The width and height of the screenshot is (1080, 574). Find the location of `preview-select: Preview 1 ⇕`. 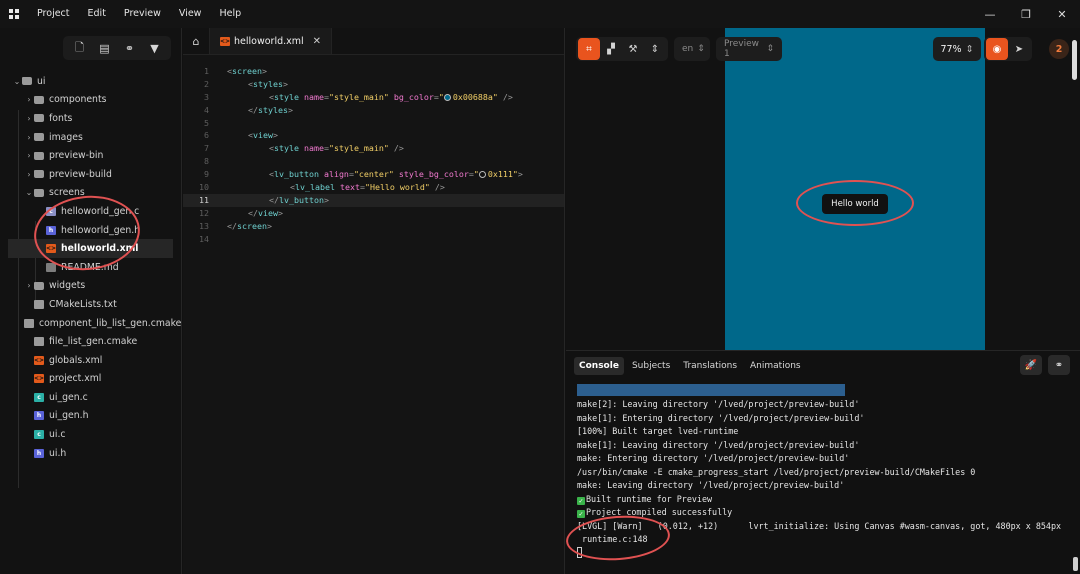

preview-select: Preview 1 ⇕ is located at coordinates (749, 49).